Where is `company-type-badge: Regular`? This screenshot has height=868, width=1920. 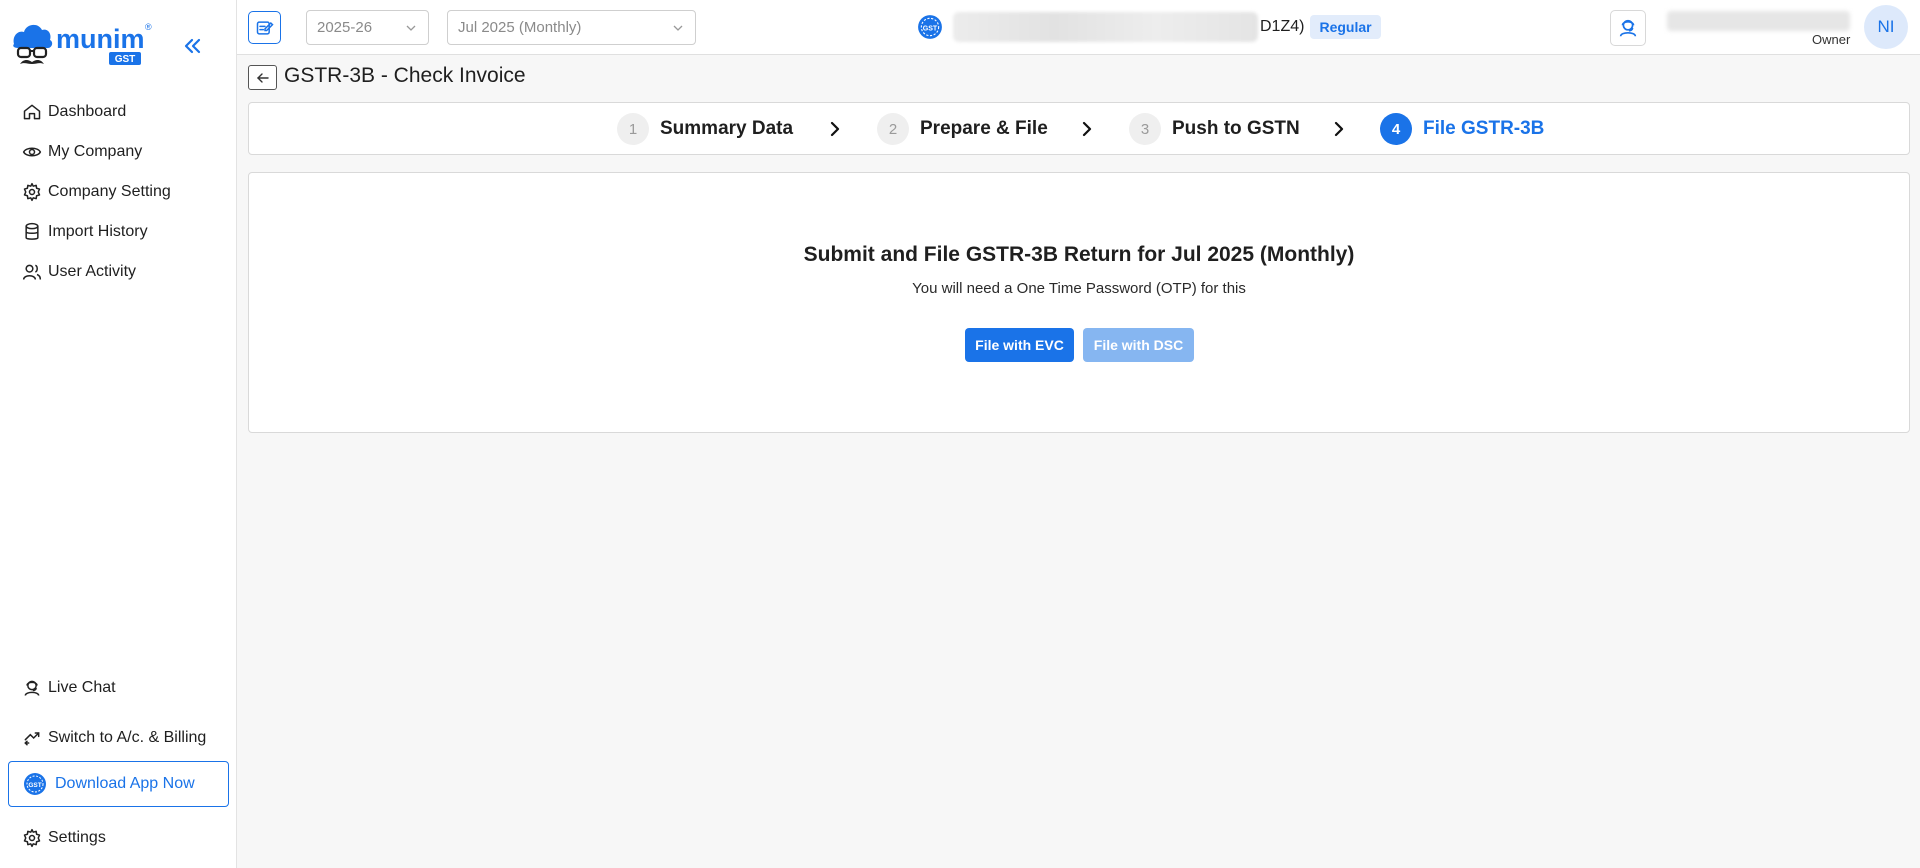
company-type-badge: Regular is located at coordinates (1345, 27).